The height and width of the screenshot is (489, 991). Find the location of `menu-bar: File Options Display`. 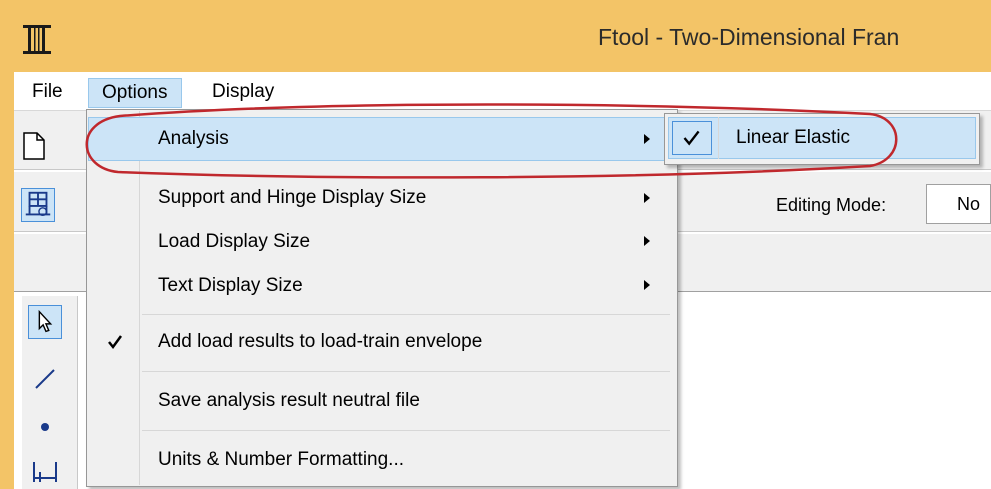

menu-bar: File Options Display is located at coordinates (502, 91).